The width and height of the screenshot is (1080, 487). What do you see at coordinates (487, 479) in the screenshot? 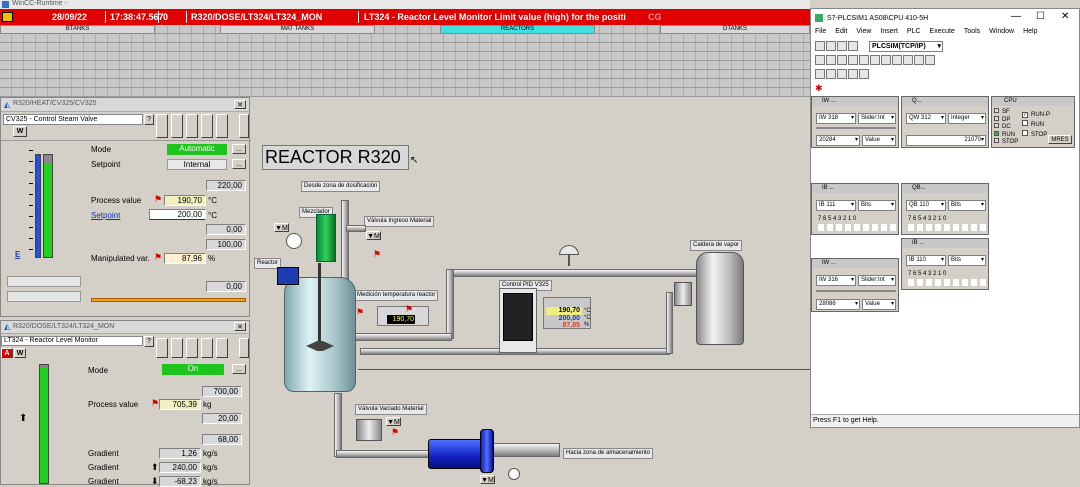
I see `pump-motor-button: ▼M` at bounding box center [487, 479].